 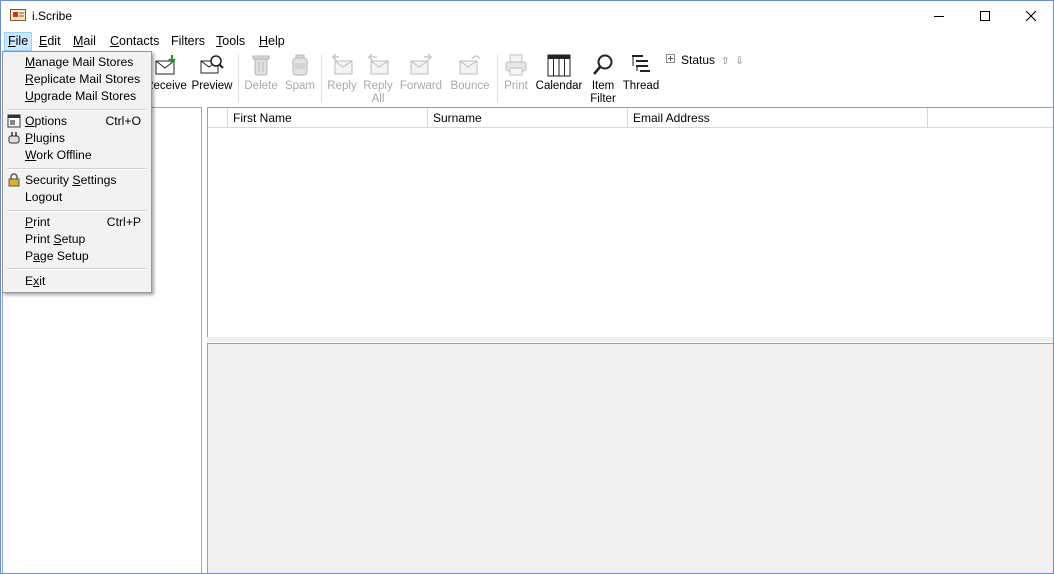 What do you see at coordinates (527, 16) in the screenshot?
I see `title-bar: i.Scribe` at bounding box center [527, 16].